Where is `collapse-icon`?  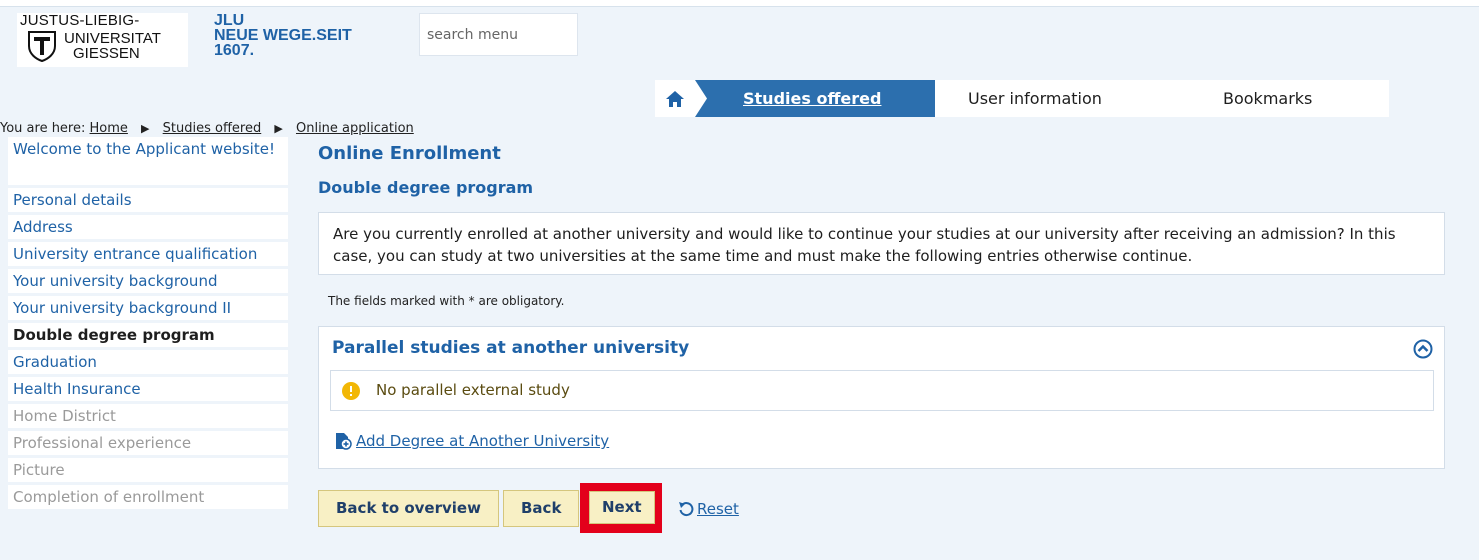
collapse-icon is located at coordinates (1423, 349).